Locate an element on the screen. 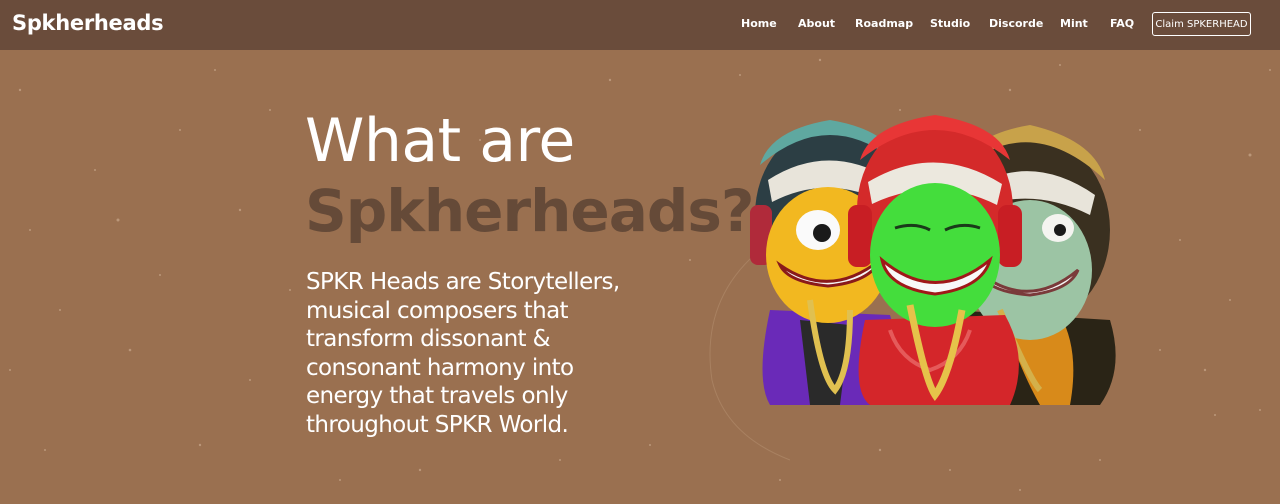  nav-link-studio: Studio is located at coordinates (950, 23).